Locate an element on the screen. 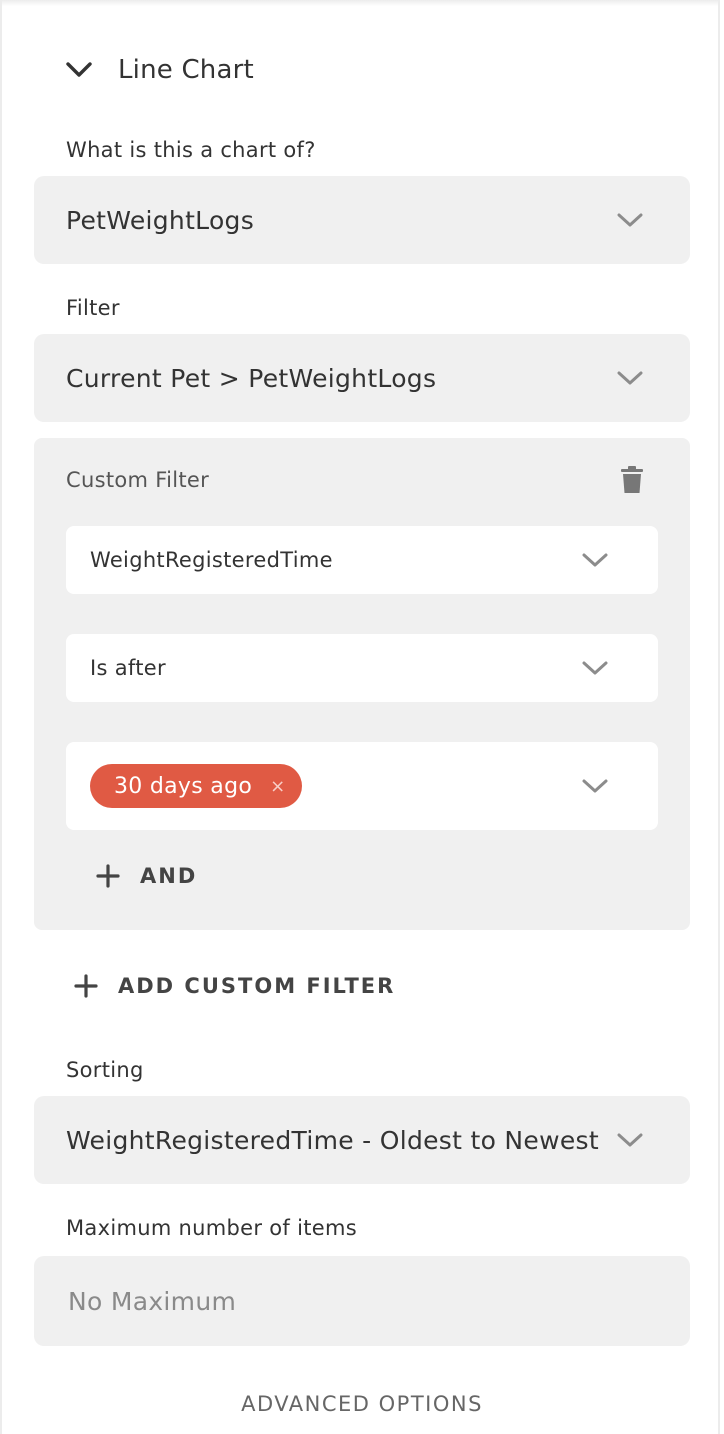  add-and-condition-button: AND is located at coordinates (146, 876).